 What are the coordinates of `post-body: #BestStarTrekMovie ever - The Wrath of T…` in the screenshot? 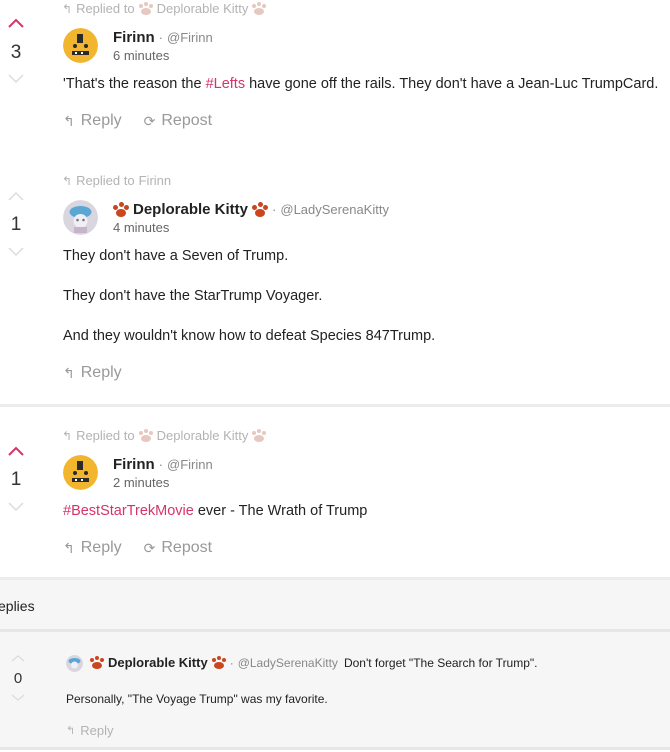 It's located at (215, 511).